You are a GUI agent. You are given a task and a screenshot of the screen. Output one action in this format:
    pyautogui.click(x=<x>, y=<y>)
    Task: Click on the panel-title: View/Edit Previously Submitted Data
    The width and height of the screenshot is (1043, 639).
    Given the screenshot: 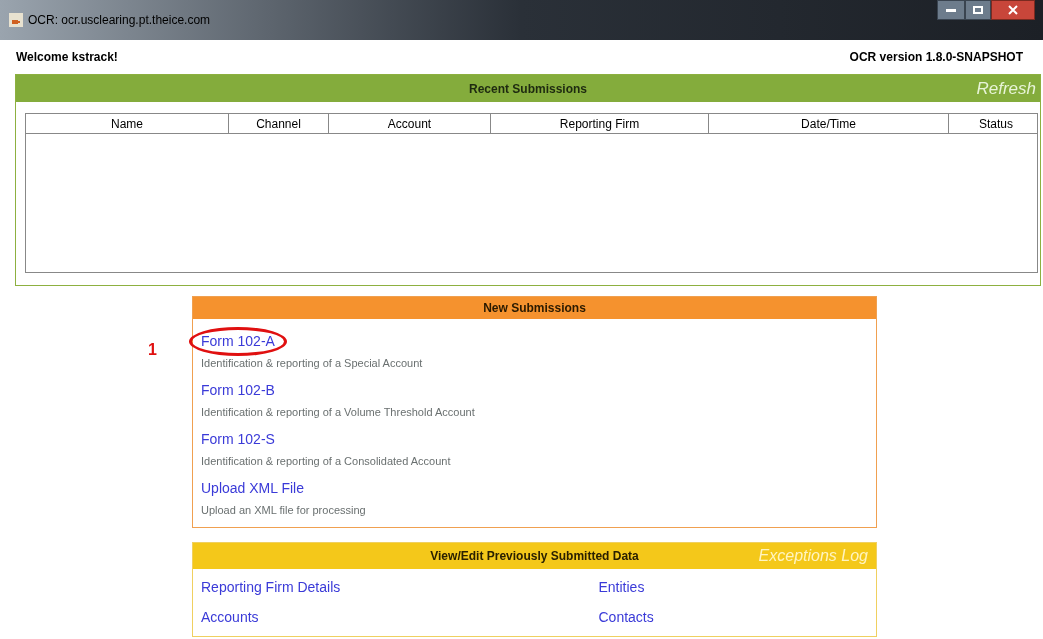 What is the action you would take?
    pyautogui.click(x=534, y=556)
    